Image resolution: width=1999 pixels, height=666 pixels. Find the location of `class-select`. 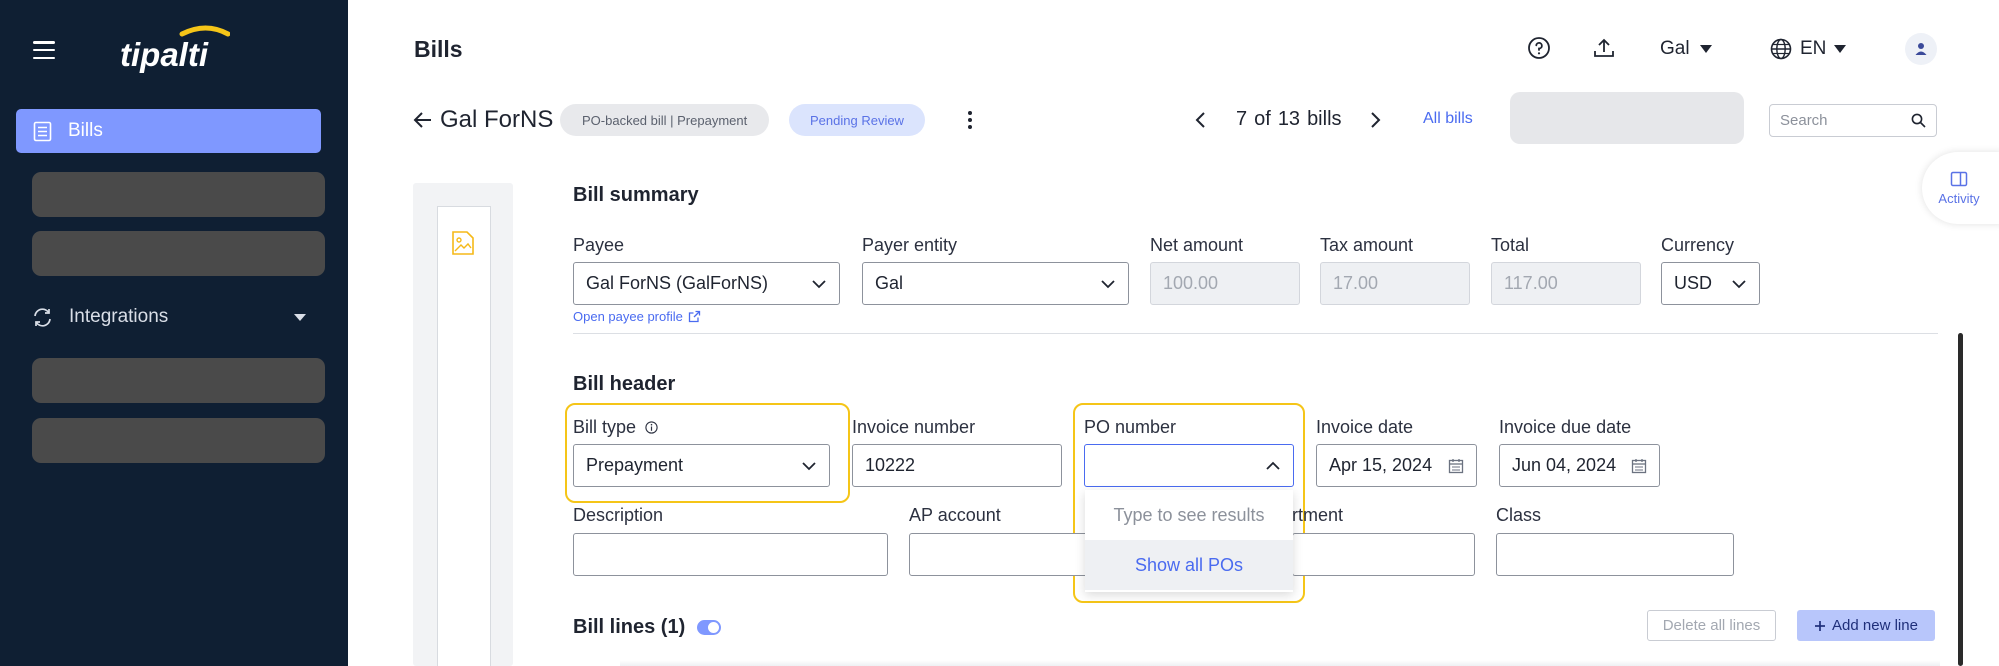

class-select is located at coordinates (1615, 554).